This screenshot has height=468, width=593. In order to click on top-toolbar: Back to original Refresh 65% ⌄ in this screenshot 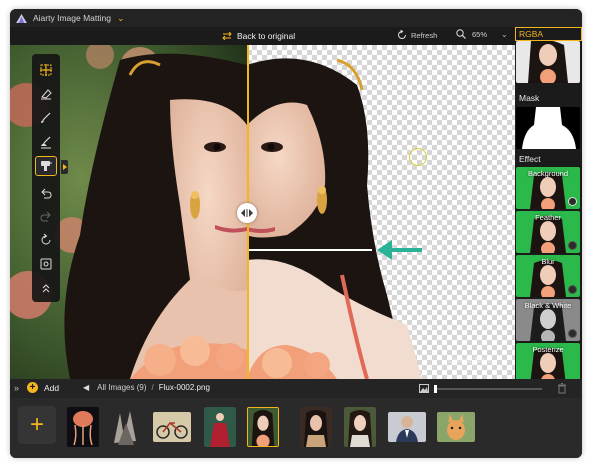, I will do `click(262, 36)`.